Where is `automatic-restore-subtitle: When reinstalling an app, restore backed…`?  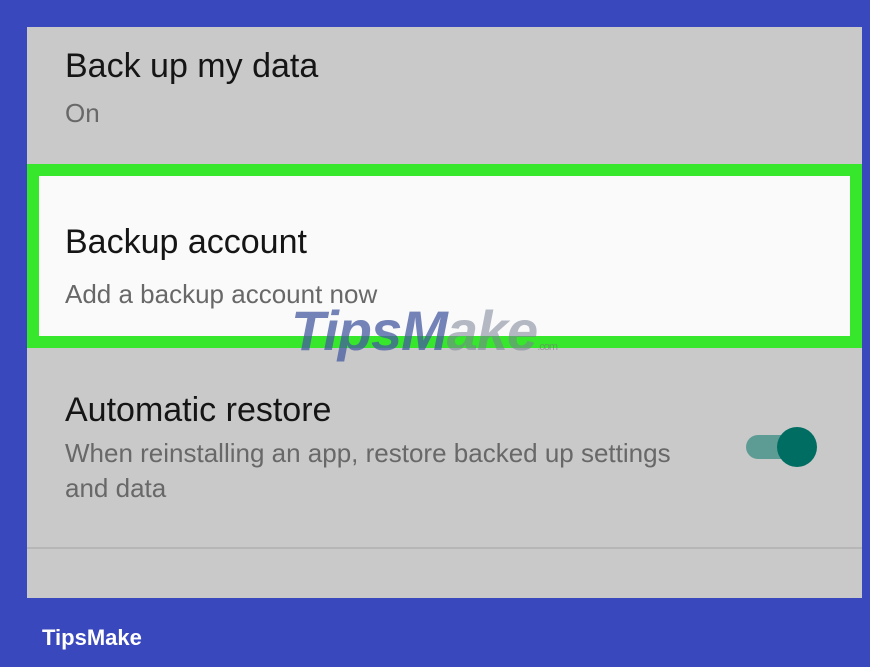
automatic-restore-subtitle: When reinstalling an app, restore backed… is located at coordinates (368, 470).